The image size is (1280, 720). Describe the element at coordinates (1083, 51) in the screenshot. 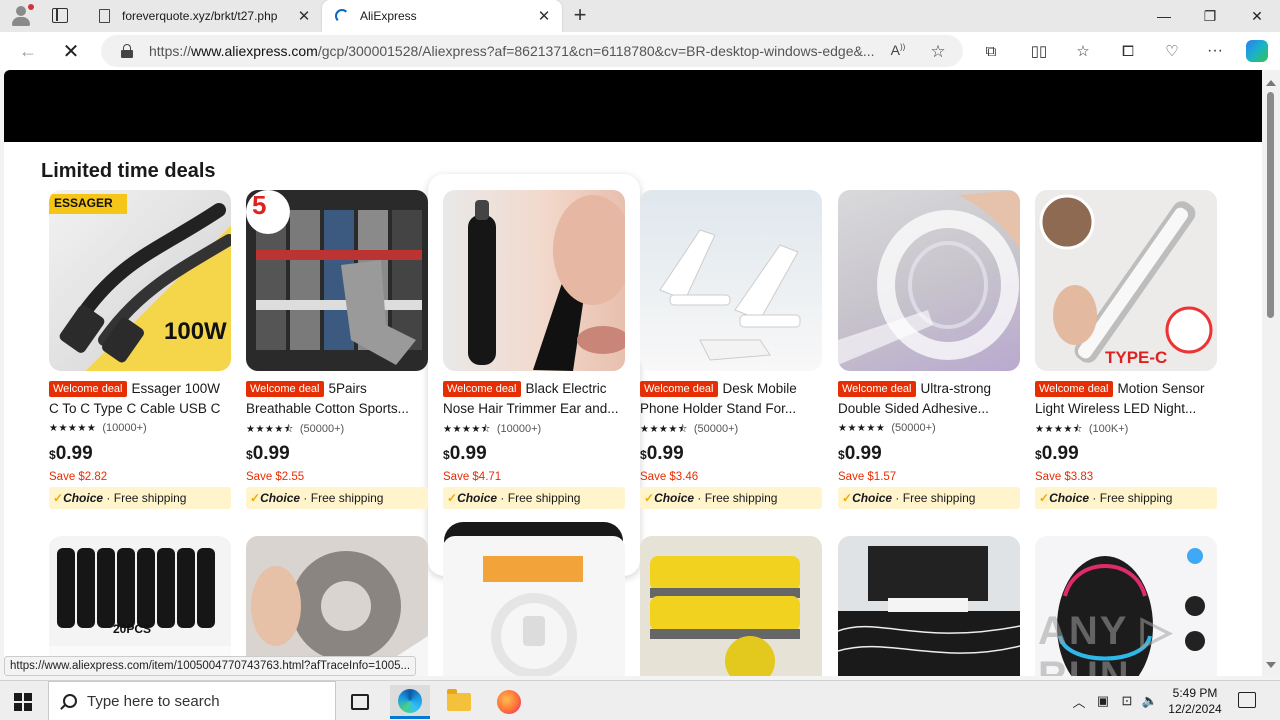

I see `favorites-icon: ☆` at that location.